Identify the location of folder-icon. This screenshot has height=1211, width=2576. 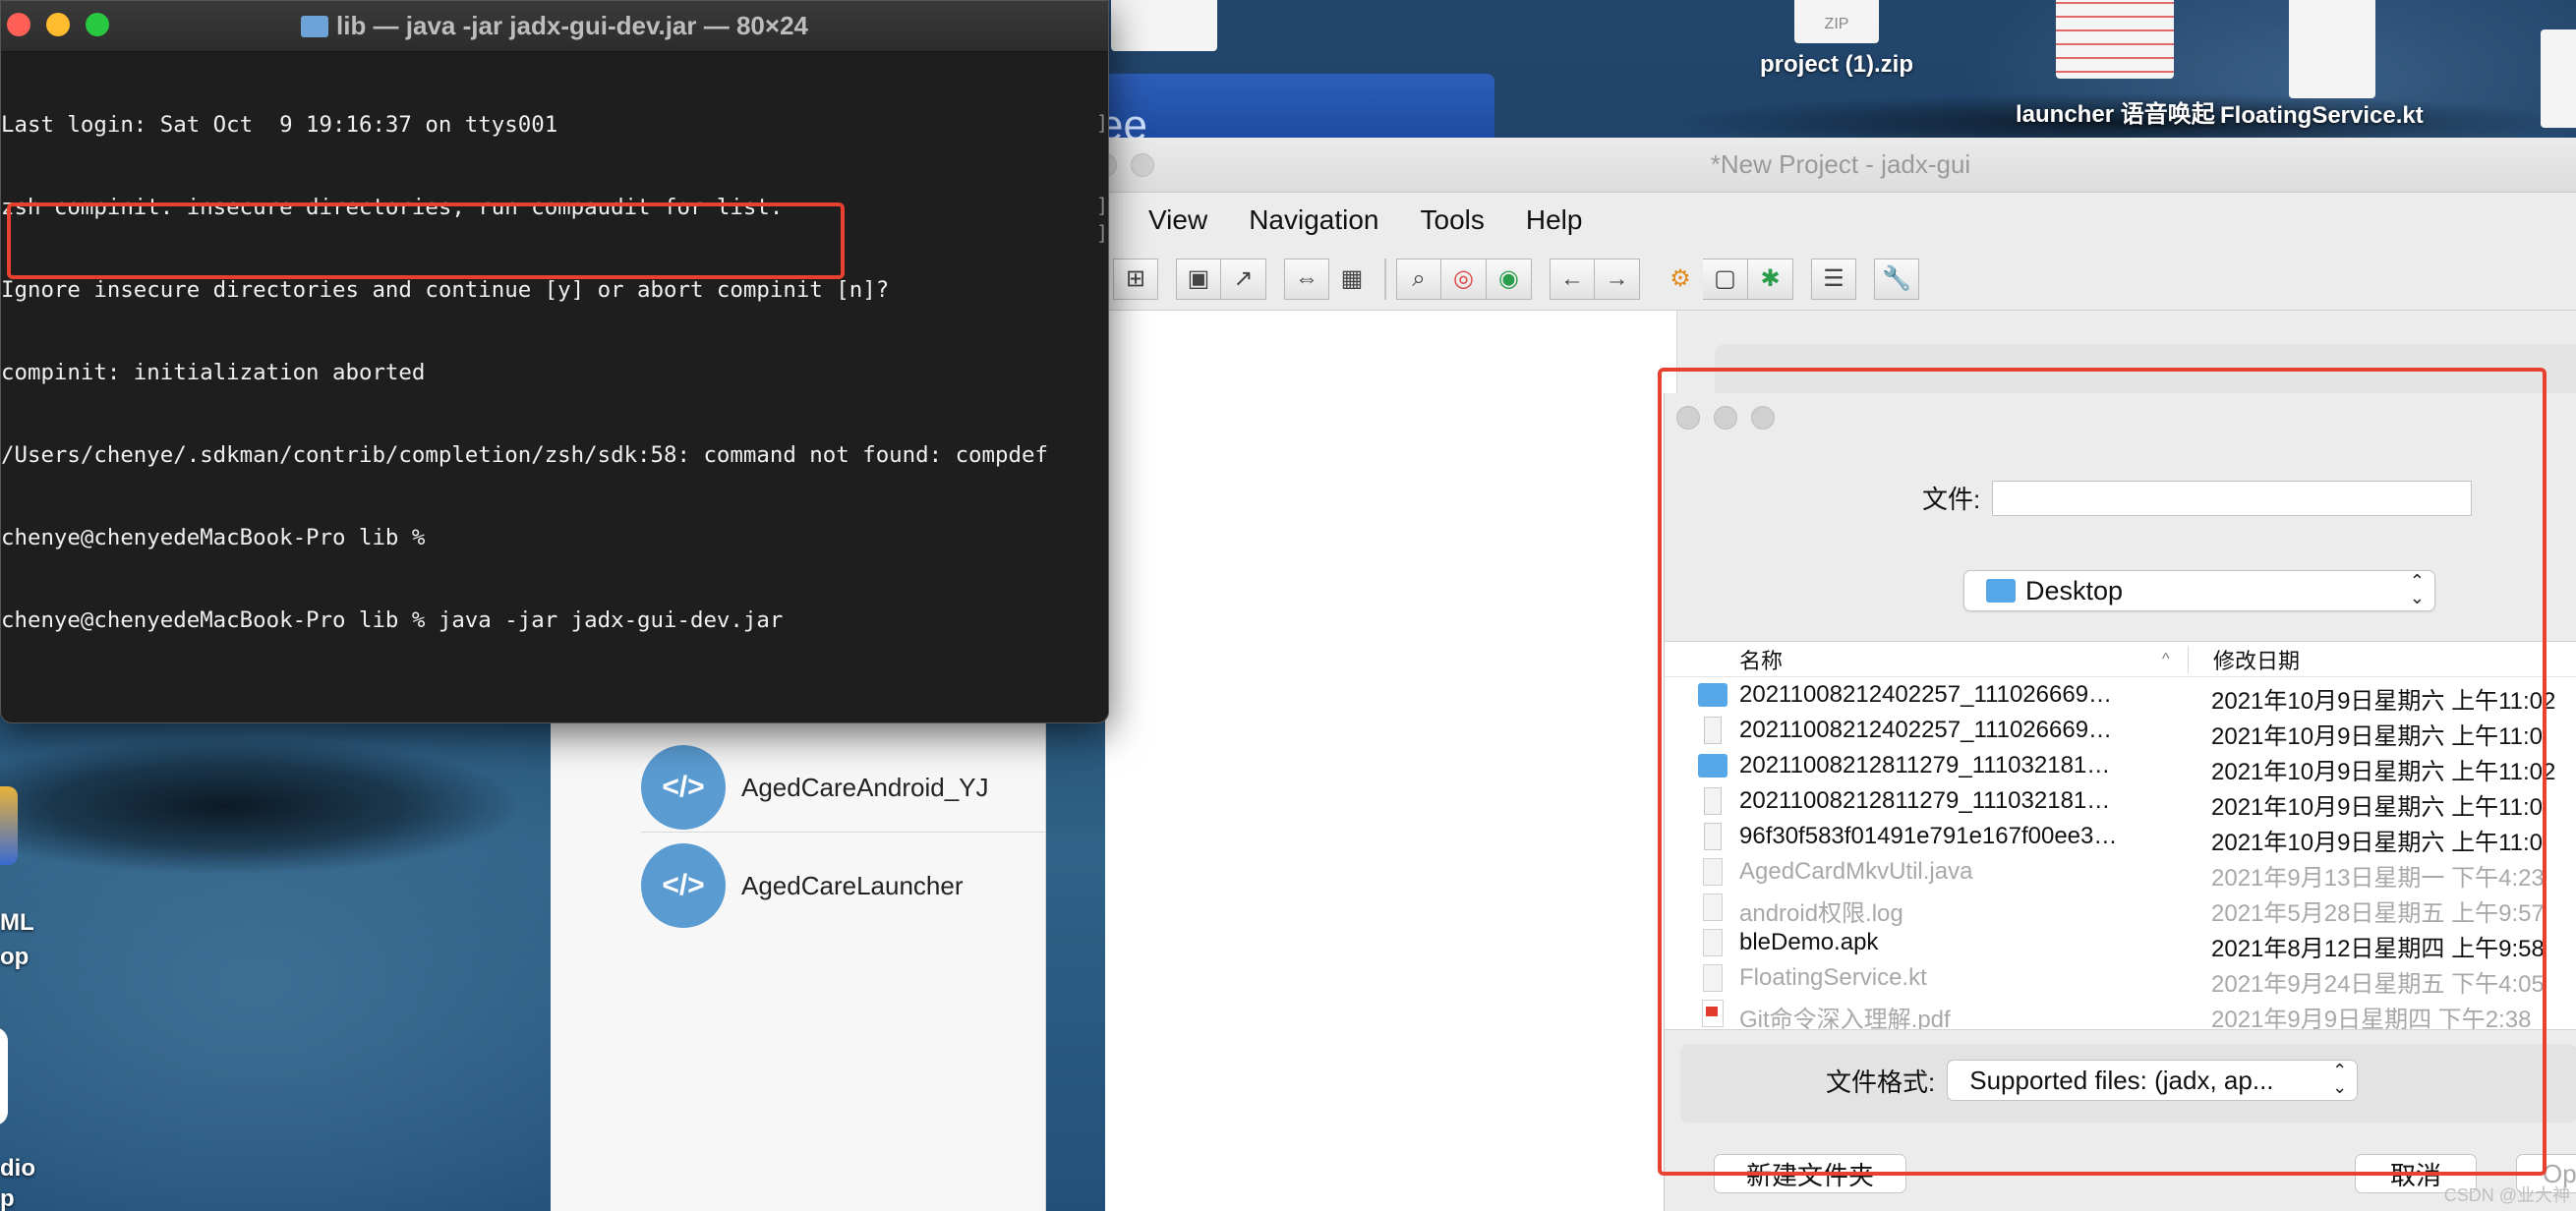
(314, 26).